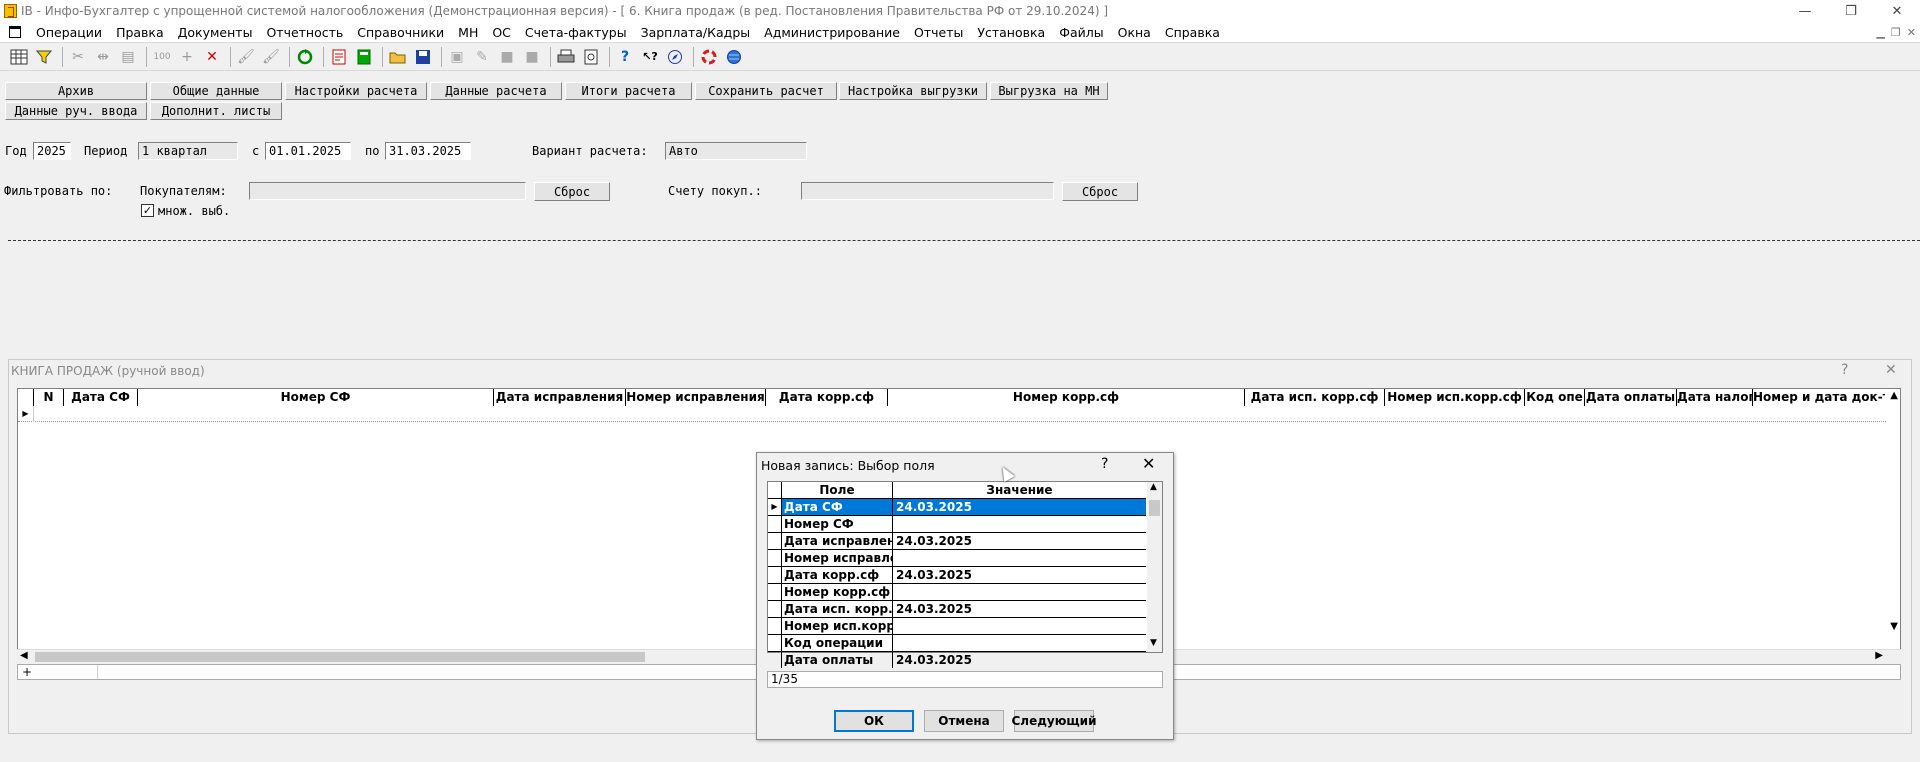  I want to click on mdi-close-icon: ✕, so click(1911, 32).